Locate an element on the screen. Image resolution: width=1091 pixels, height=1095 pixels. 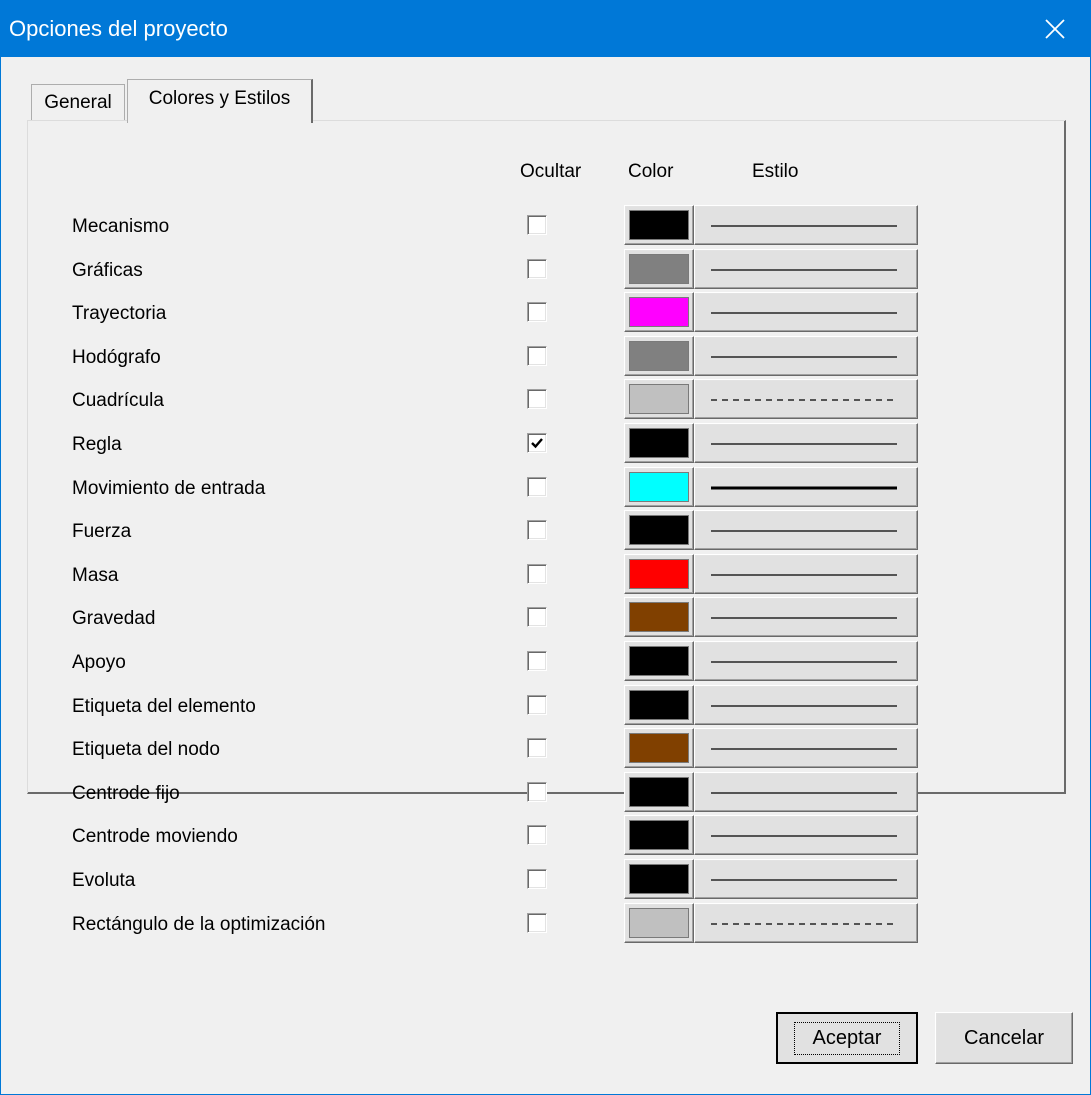
tab-general-label: General is located at coordinates (78, 102).